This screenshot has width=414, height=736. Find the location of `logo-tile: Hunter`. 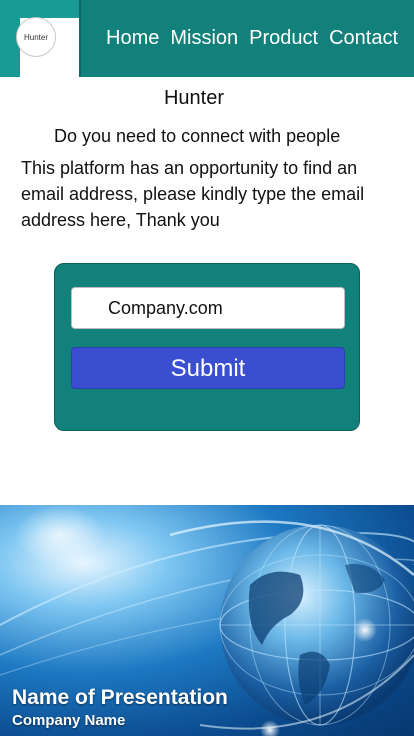

logo-tile: Hunter is located at coordinates (39, 38).